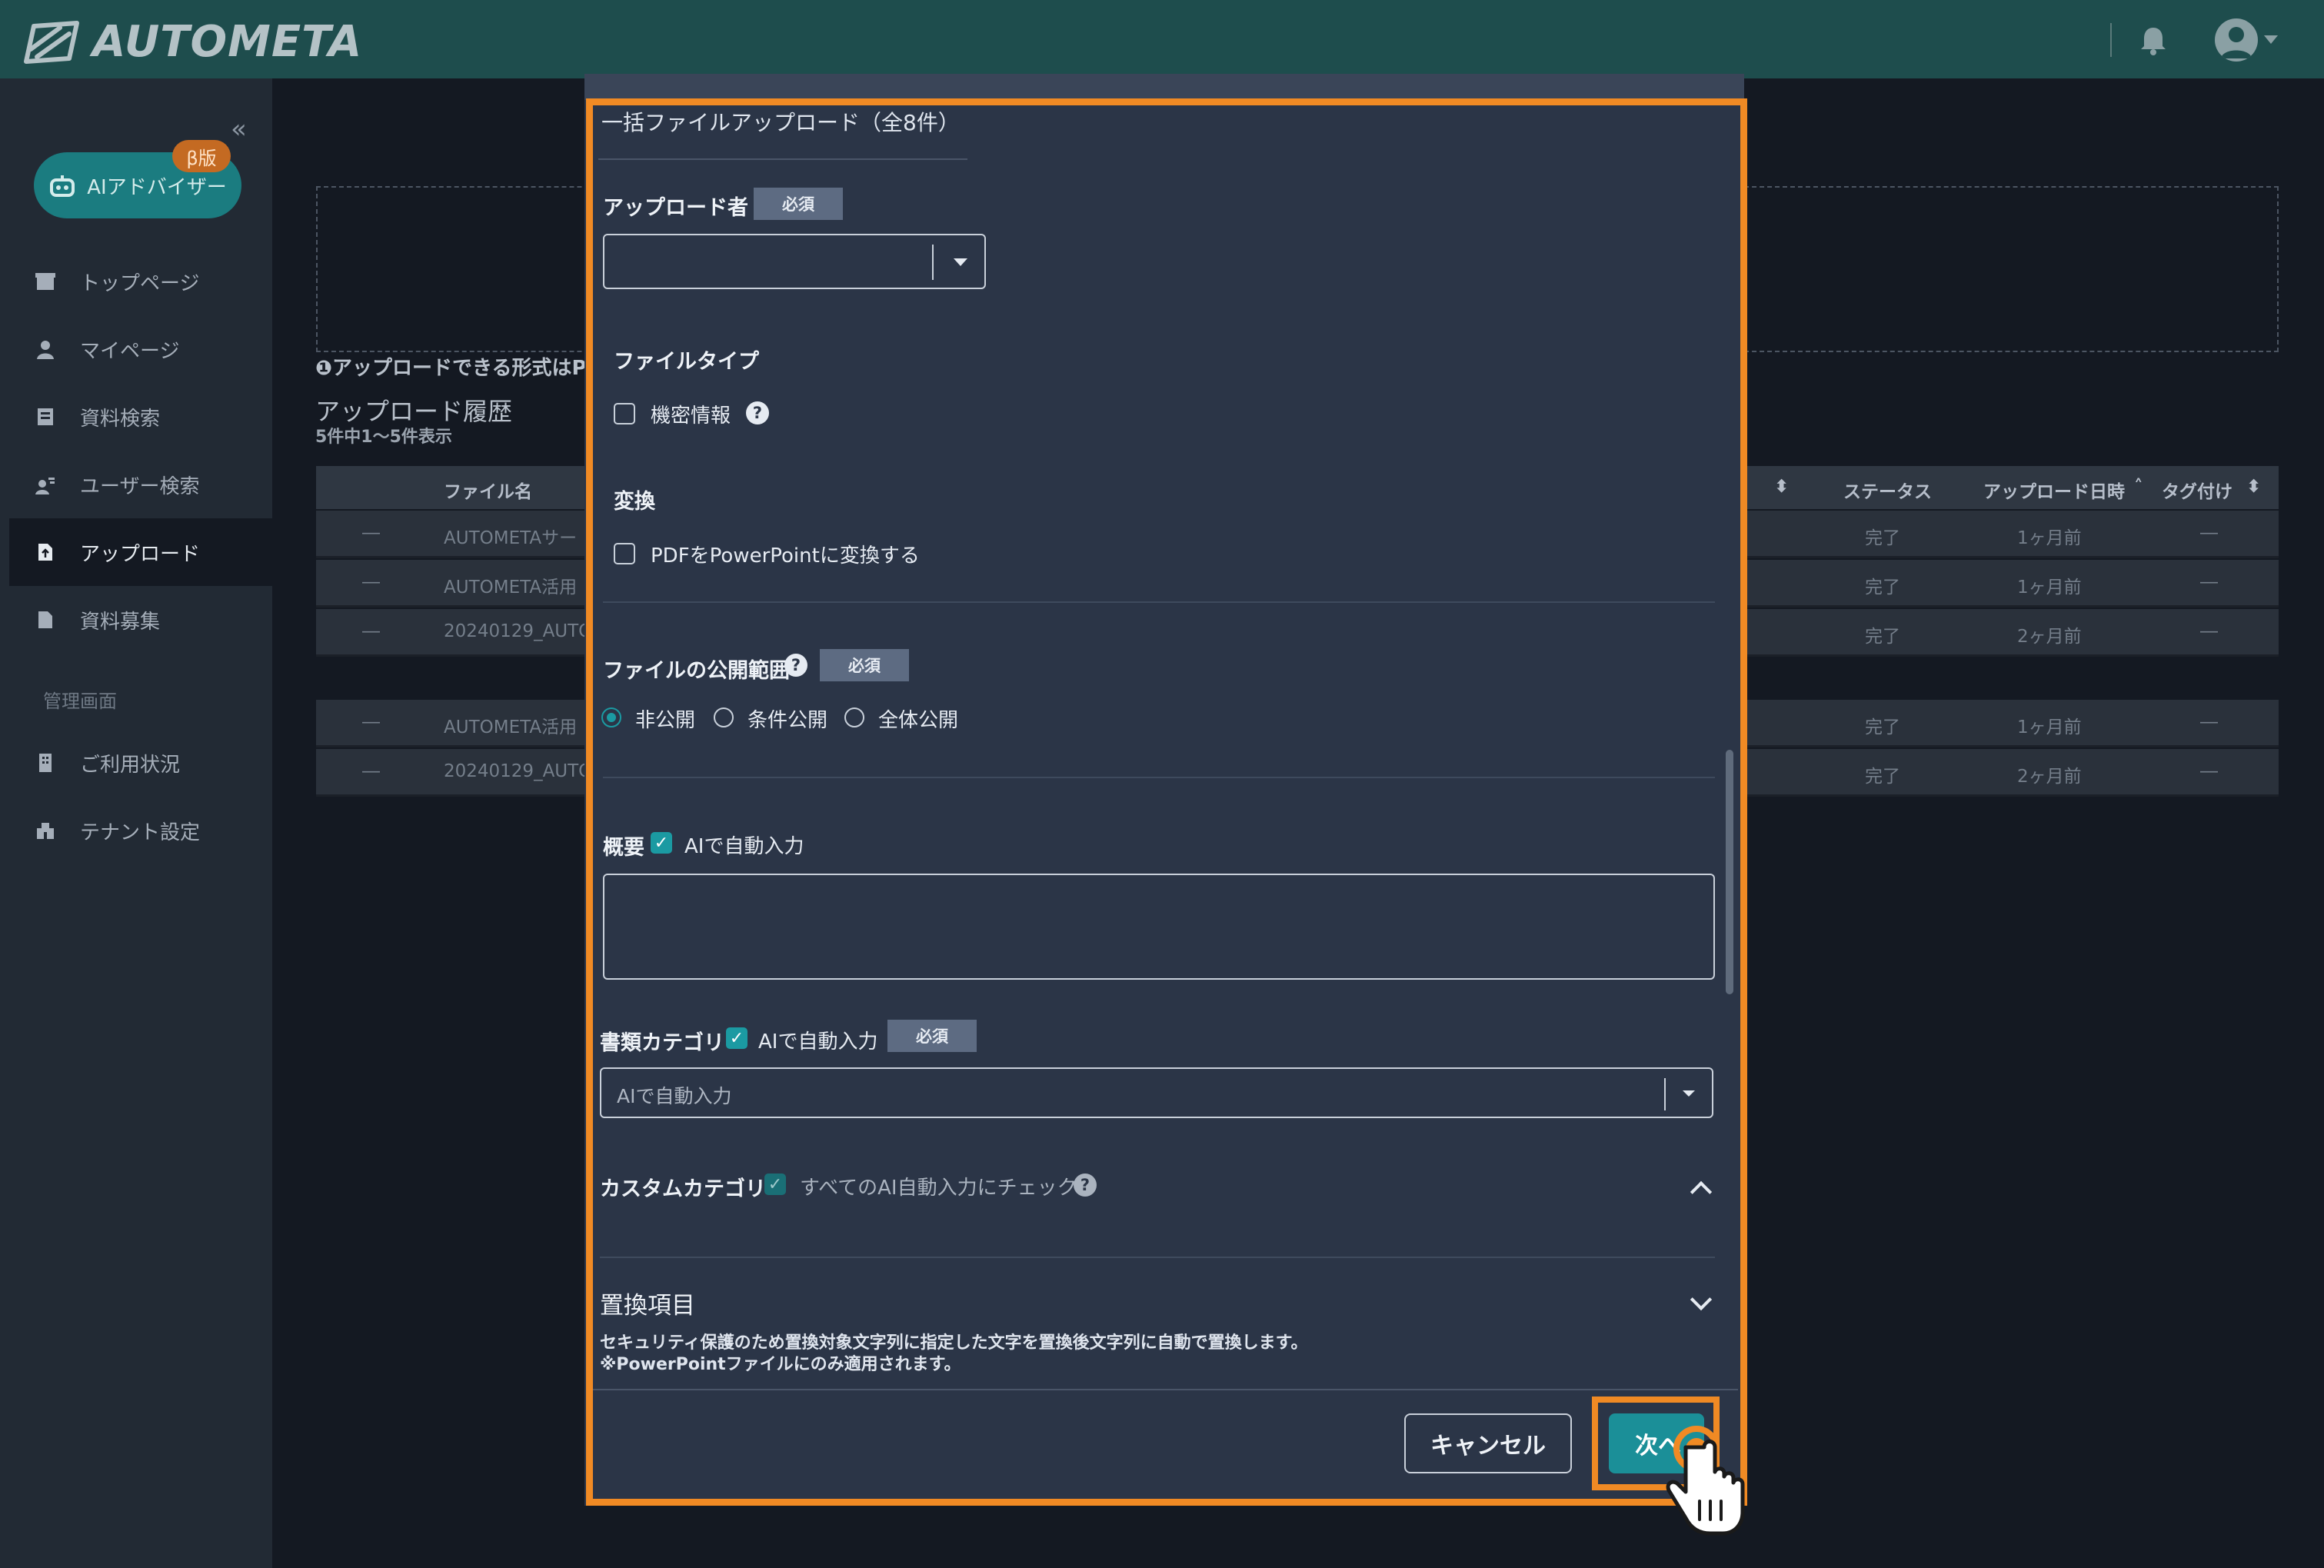 This screenshot has width=2324, height=1568. Describe the element at coordinates (45, 350) in the screenshot. I see `user-icon` at that location.